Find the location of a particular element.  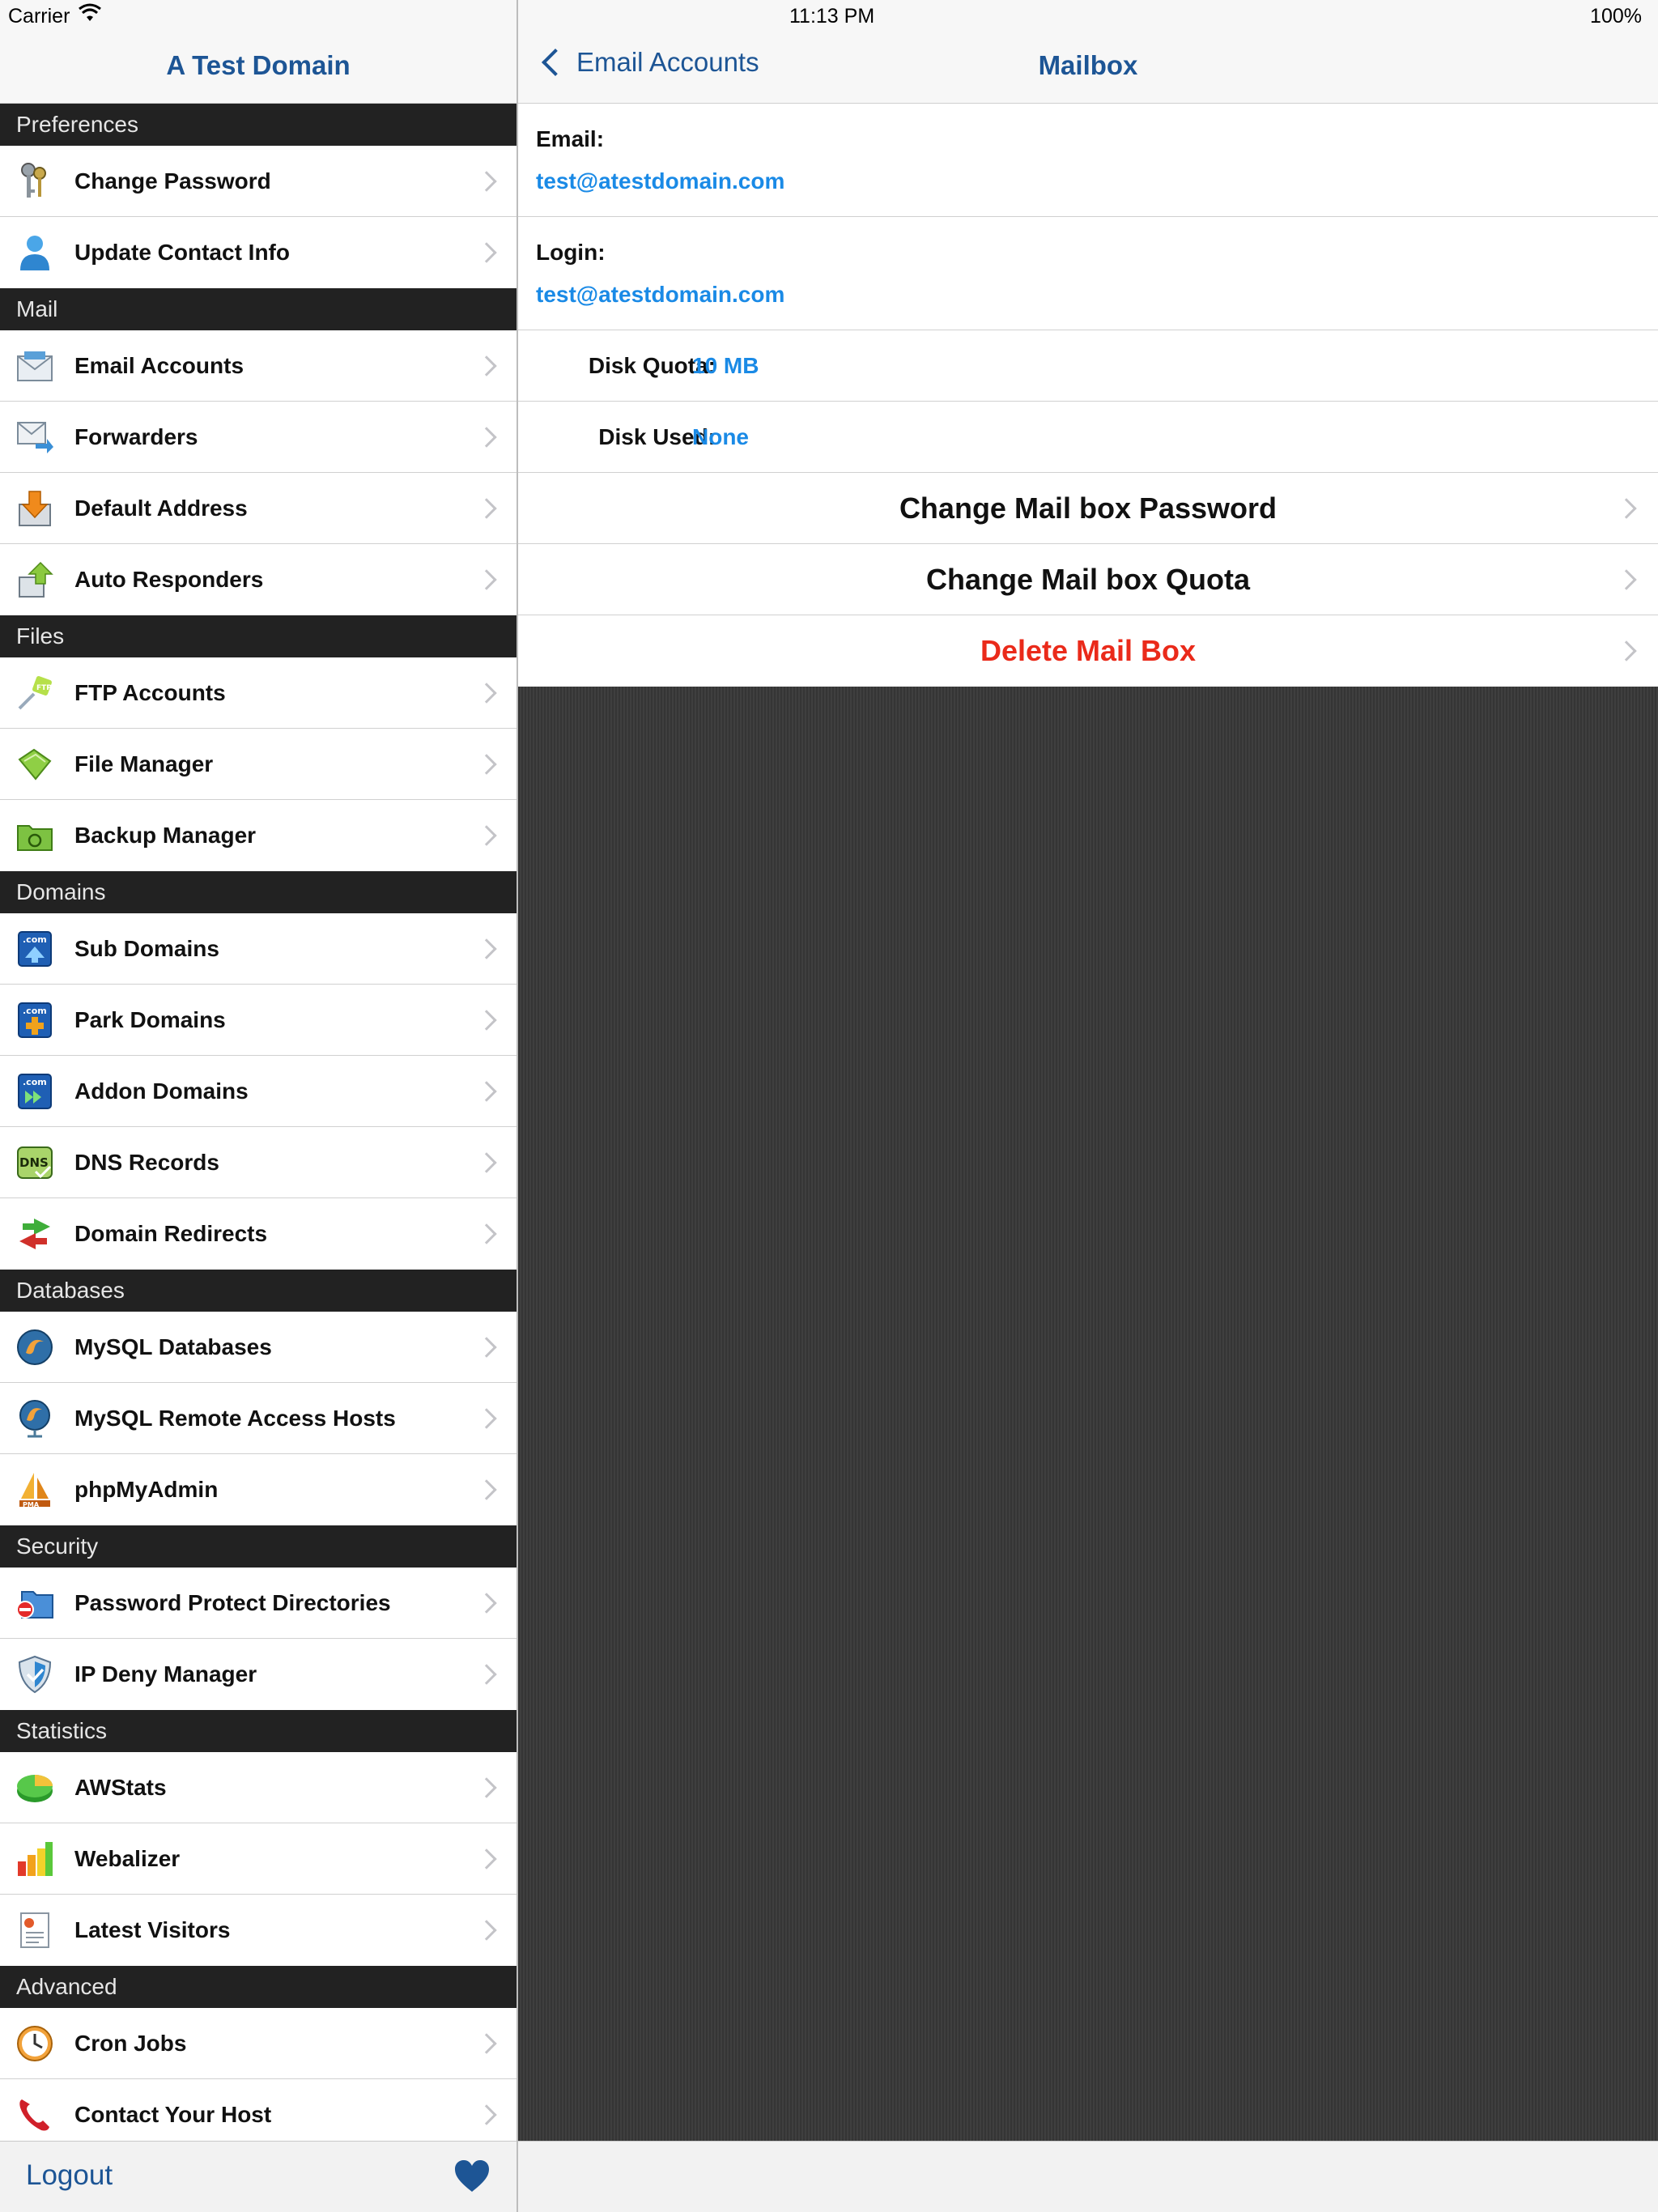

sidebar-item-label: File Manager is located at coordinates (144, 764).